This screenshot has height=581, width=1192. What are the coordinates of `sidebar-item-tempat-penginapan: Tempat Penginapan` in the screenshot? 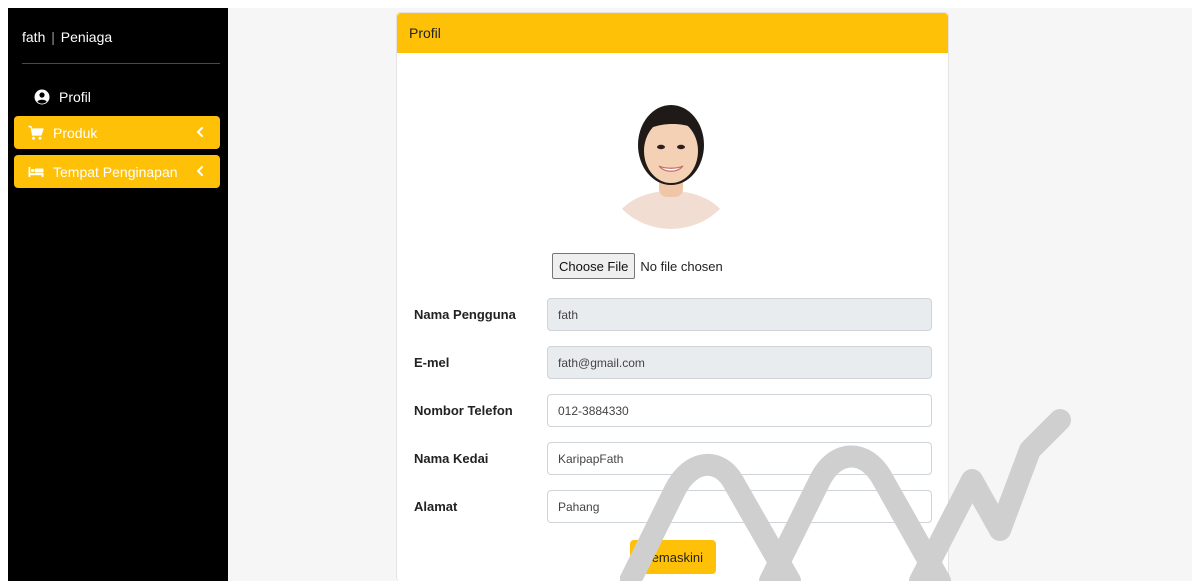 It's located at (117, 171).